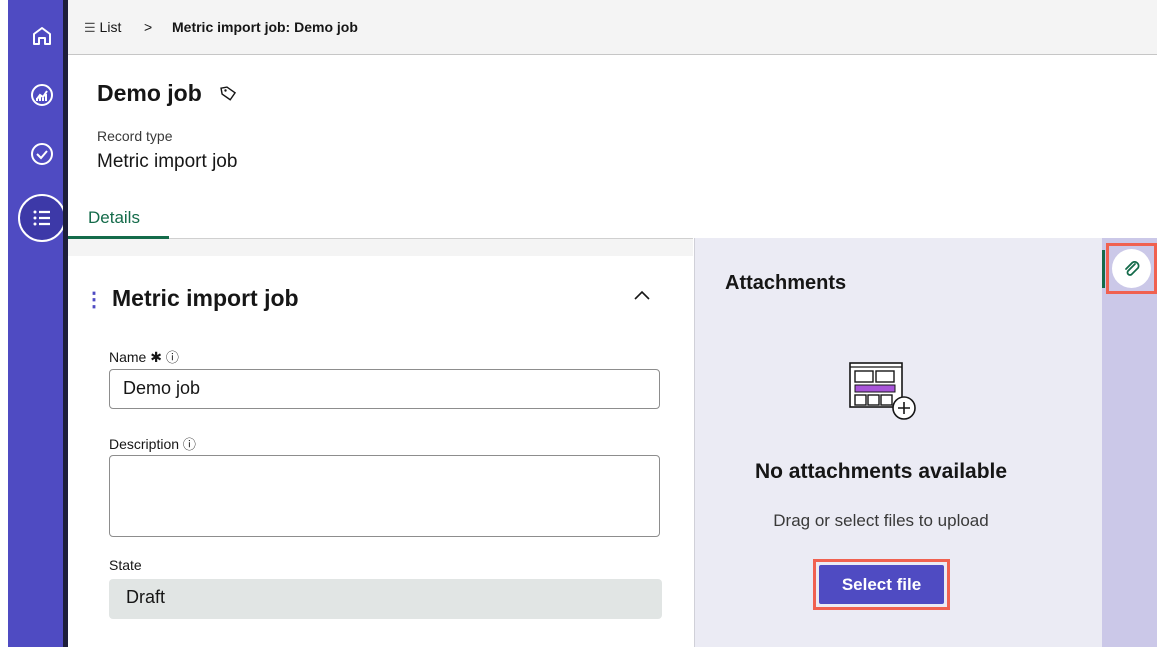 This screenshot has height=647, width=1157. Describe the element at coordinates (384, 496) in the screenshot. I see `description-textarea` at that location.